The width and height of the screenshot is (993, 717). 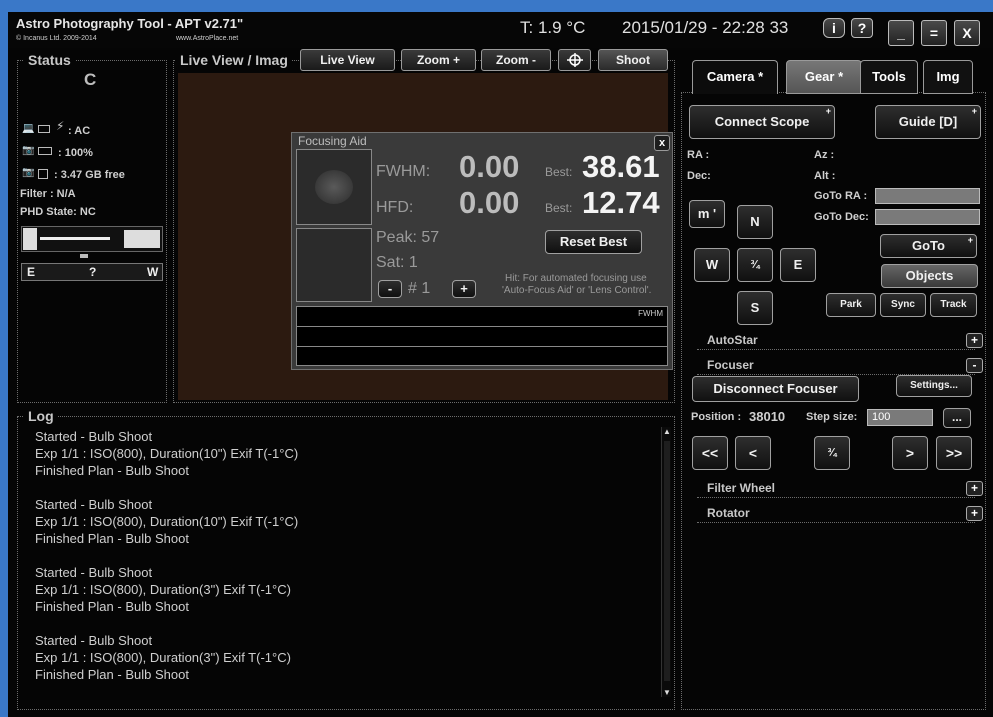 I want to click on west-button: W, so click(x=712, y=265).